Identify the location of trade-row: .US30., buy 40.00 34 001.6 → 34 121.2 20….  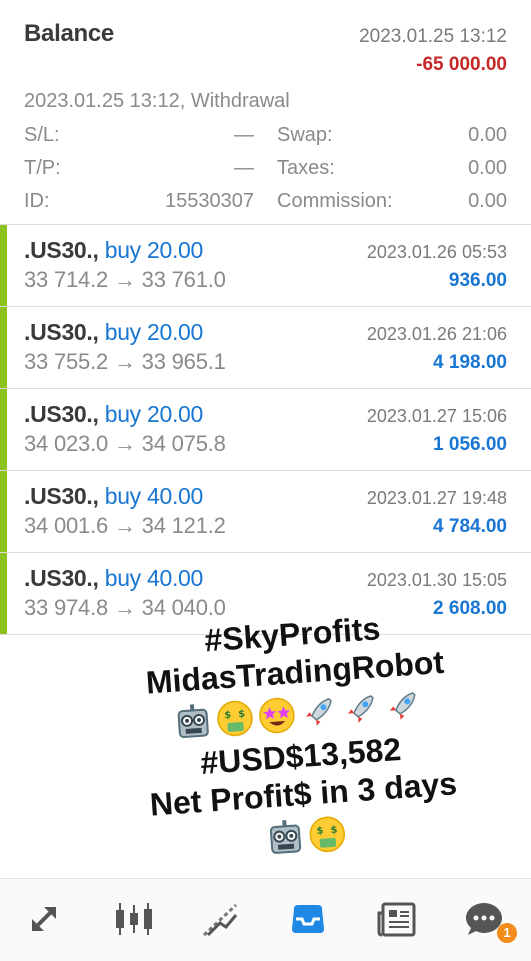
(265, 512).